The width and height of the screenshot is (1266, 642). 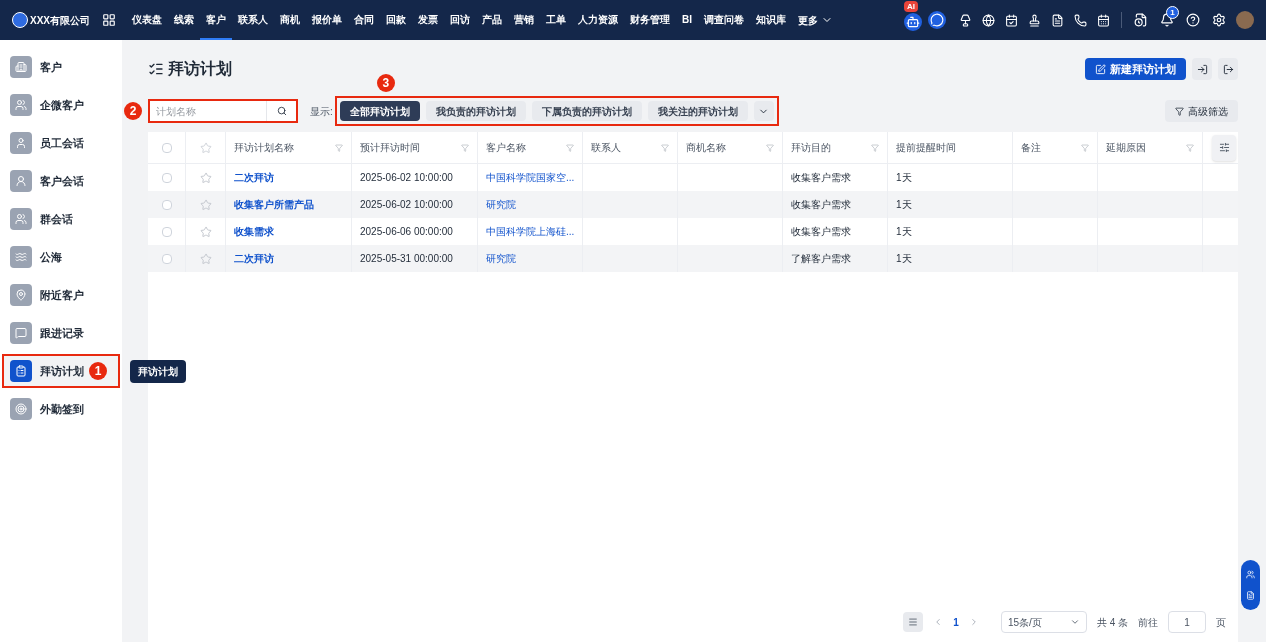 I want to click on note-icon, so click(x=1250, y=595).